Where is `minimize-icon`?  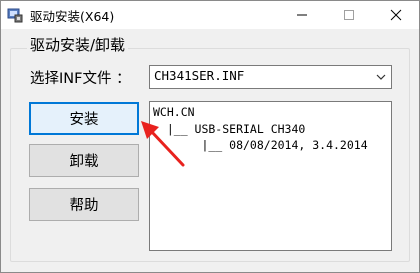 minimize-icon is located at coordinates (302, 15).